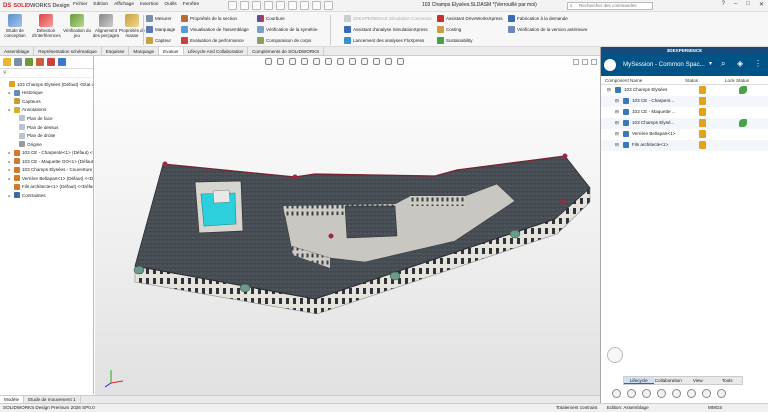  What do you see at coordinates (616, 393) in the screenshot?
I see `save-3dx-icon` at bounding box center [616, 393].